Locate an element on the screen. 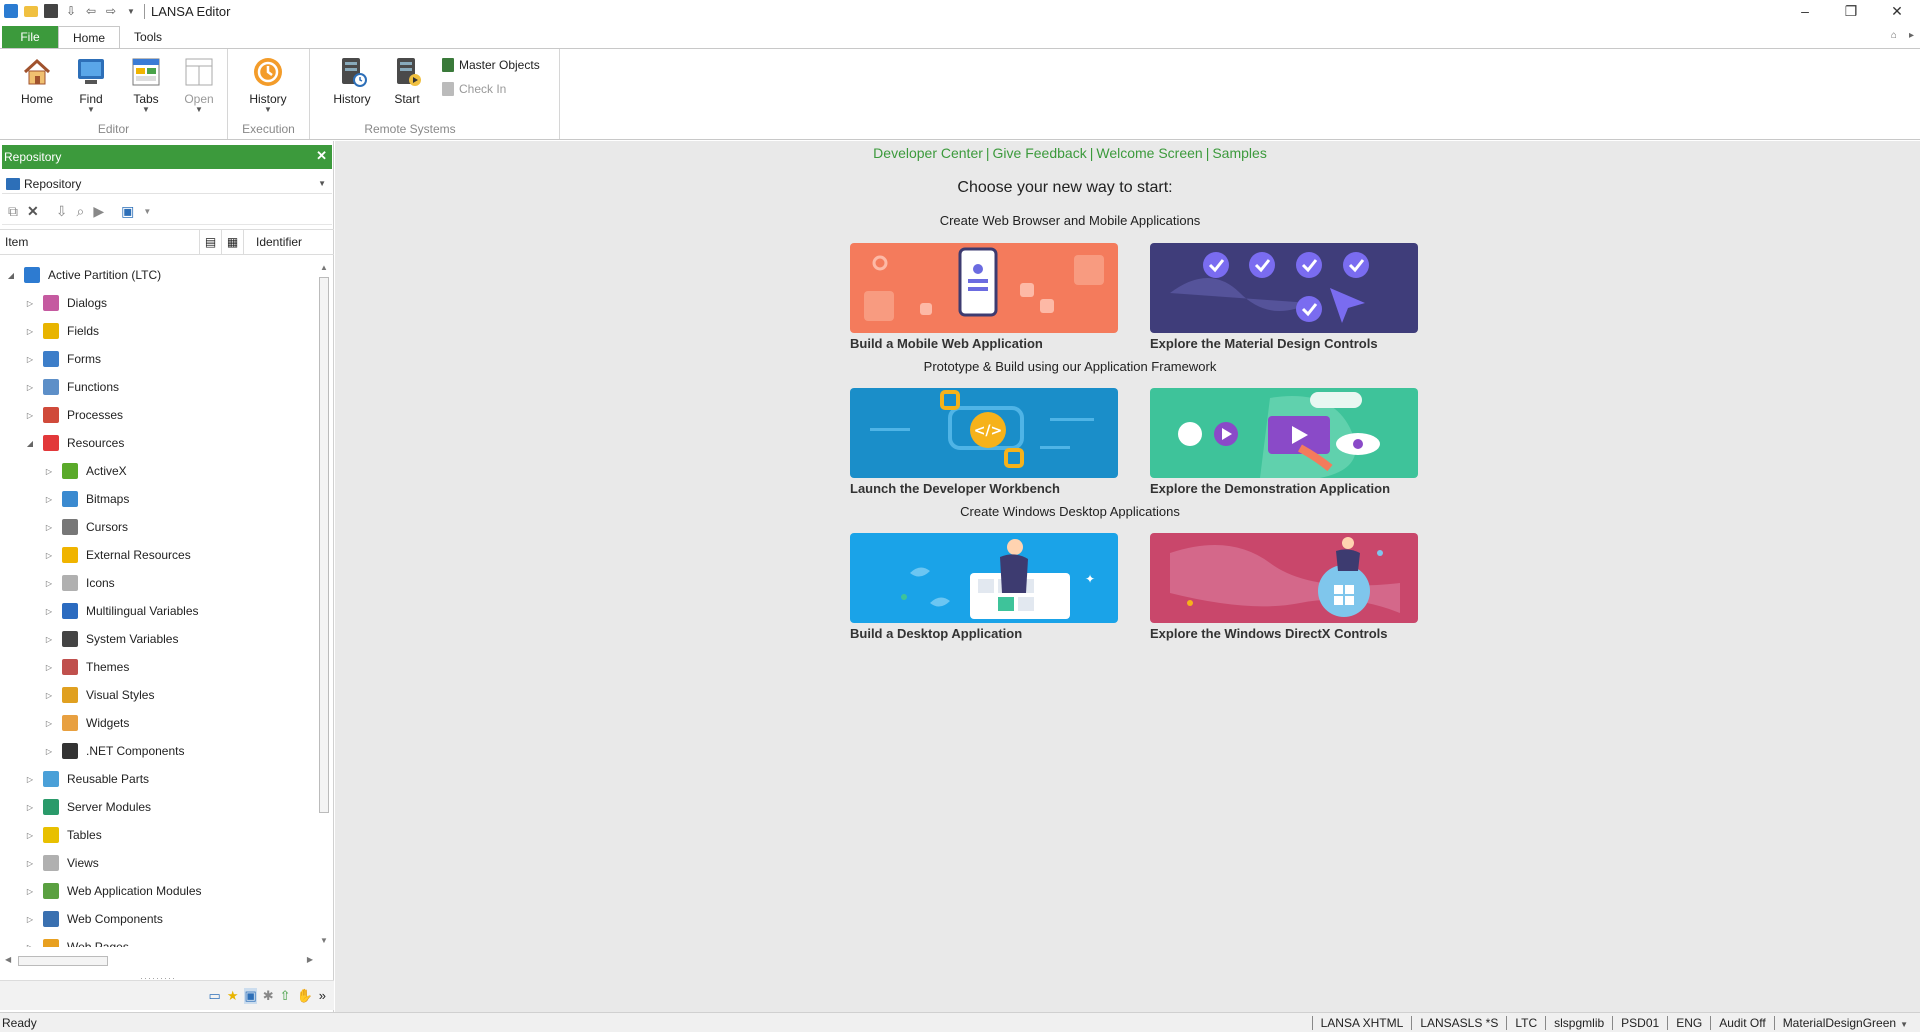  more-icon: » is located at coordinates (322, 996).